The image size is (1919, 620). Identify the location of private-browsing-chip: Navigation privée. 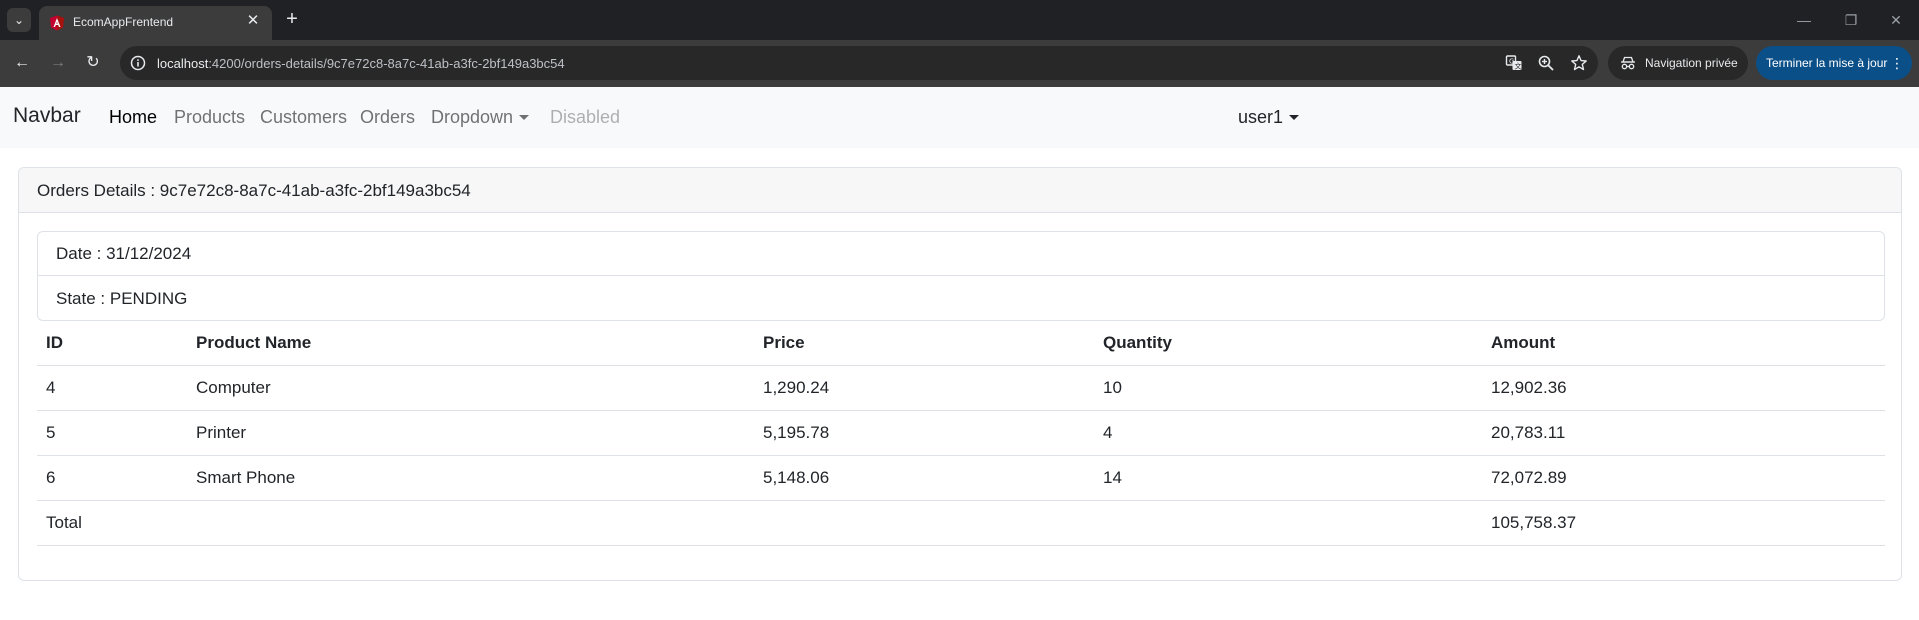
(1678, 63).